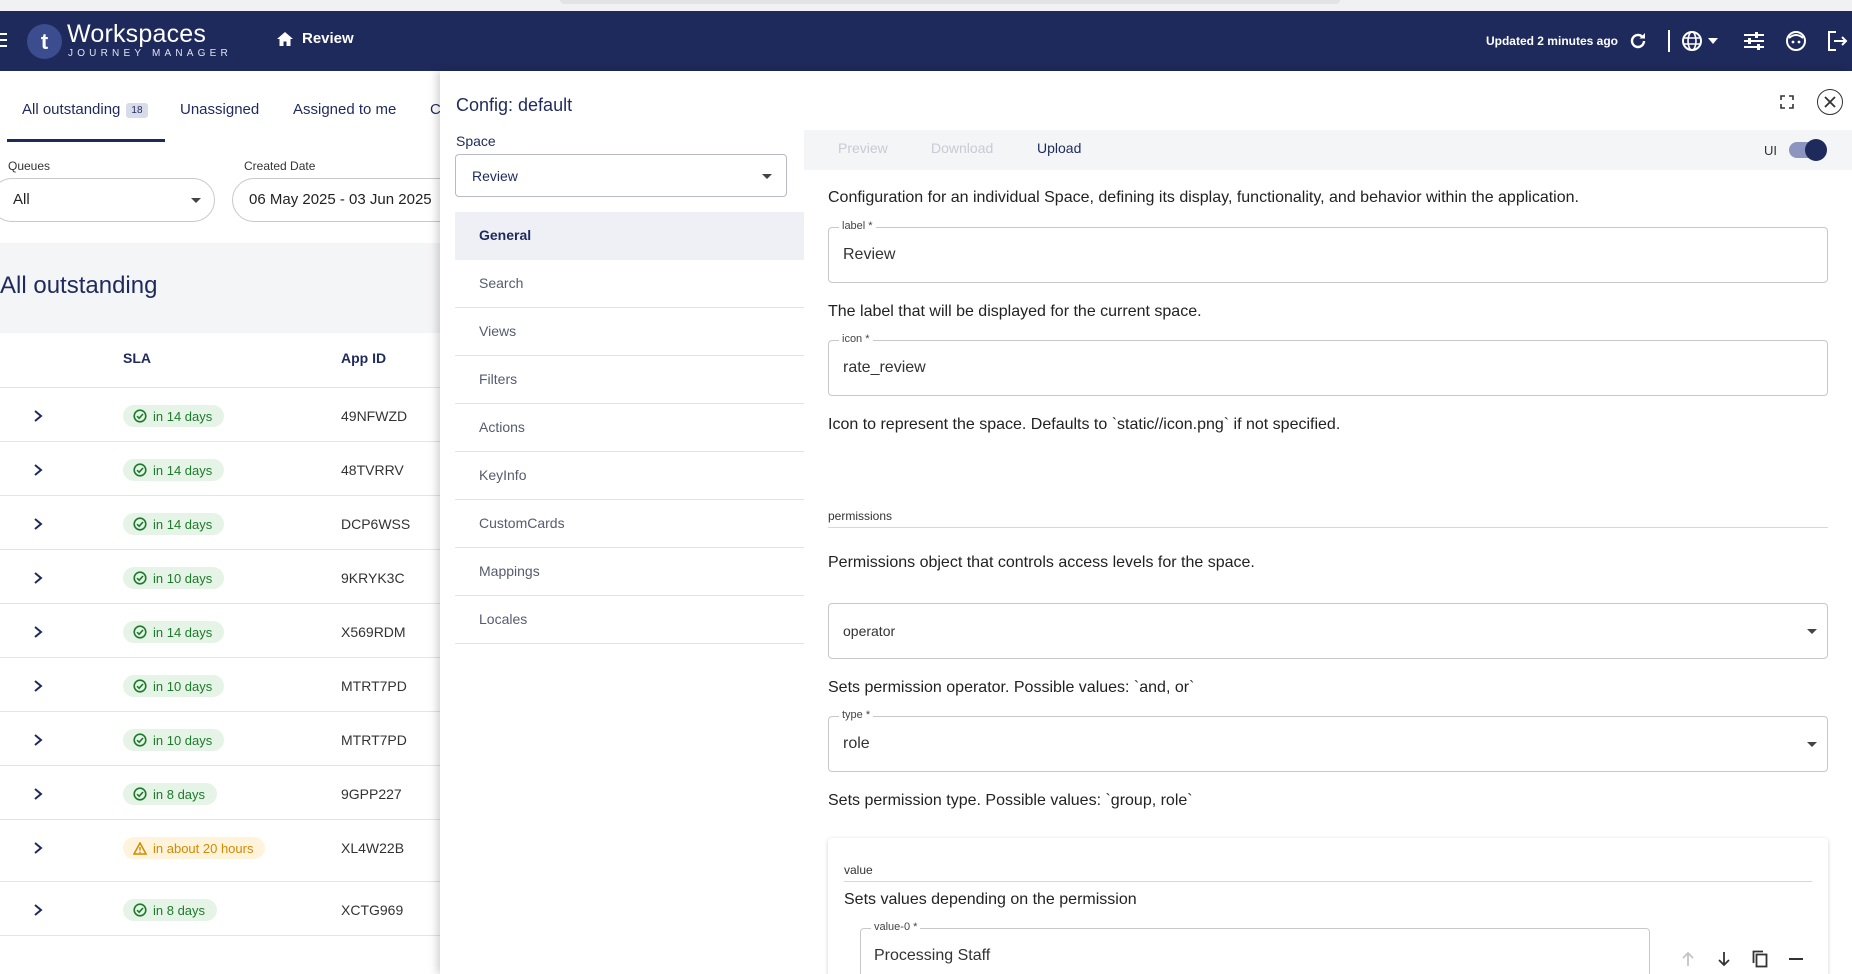 This screenshot has width=1852, height=974. Describe the element at coordinates (220, 522) in the screenshot. I see `table-row: in 14 days DCP6WSS` at that location.